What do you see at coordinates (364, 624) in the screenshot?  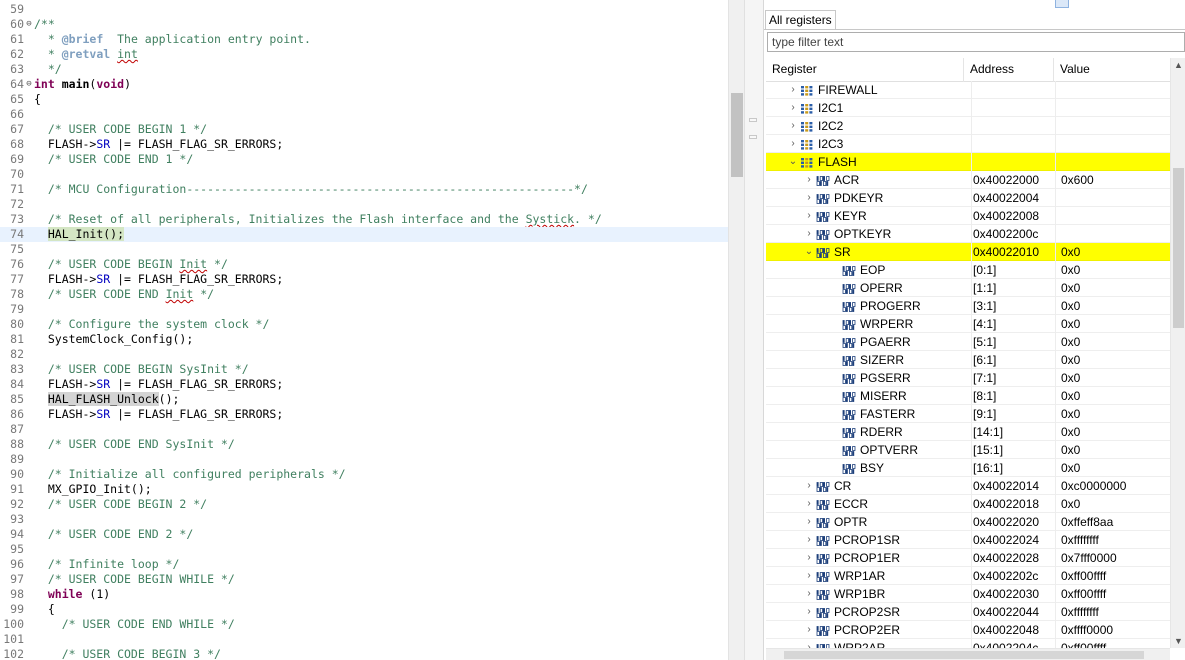 I see `code-line: 100 /* USER CODE END WHILE */` at bounding box center [364, 624].